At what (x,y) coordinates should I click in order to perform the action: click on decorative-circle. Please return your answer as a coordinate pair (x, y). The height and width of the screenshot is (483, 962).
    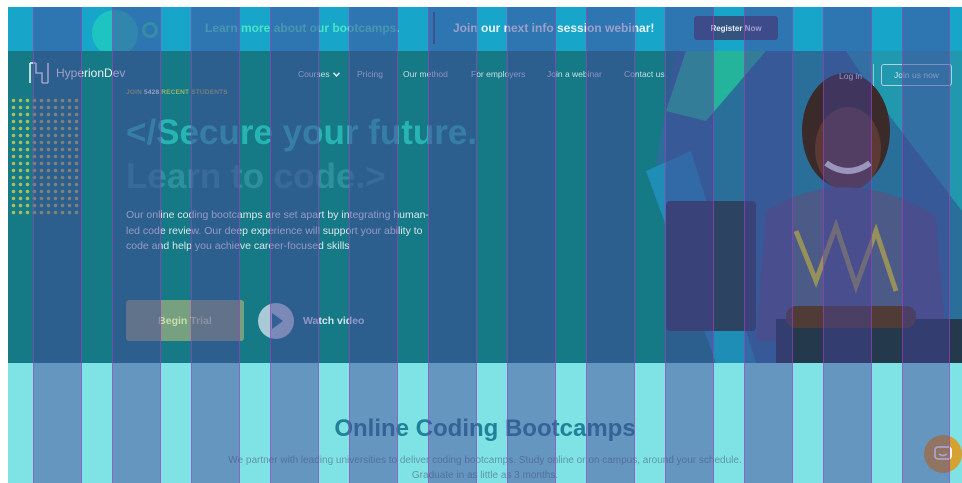
    Looking at the image, I should click on (115, 33).